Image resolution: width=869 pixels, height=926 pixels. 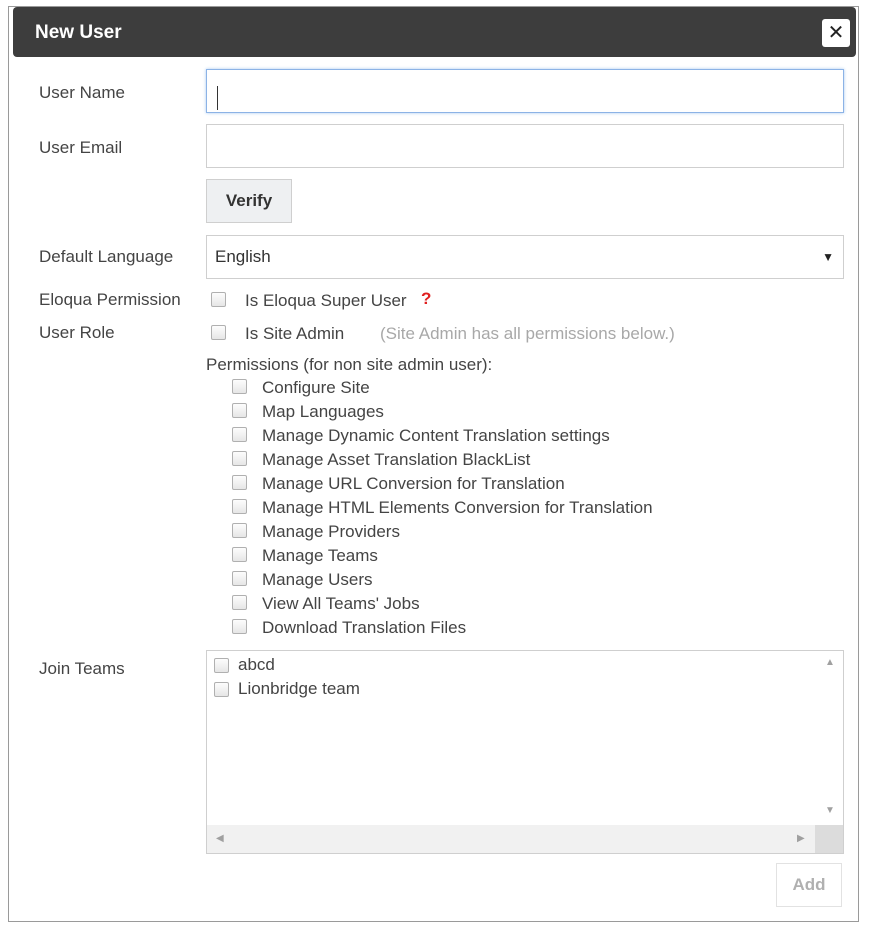 What do you see at coordinates (349, 364) in the screenshot?
I see `permissions-heading: Permissions (for non site admin user):` at bounding box center [349, 364].